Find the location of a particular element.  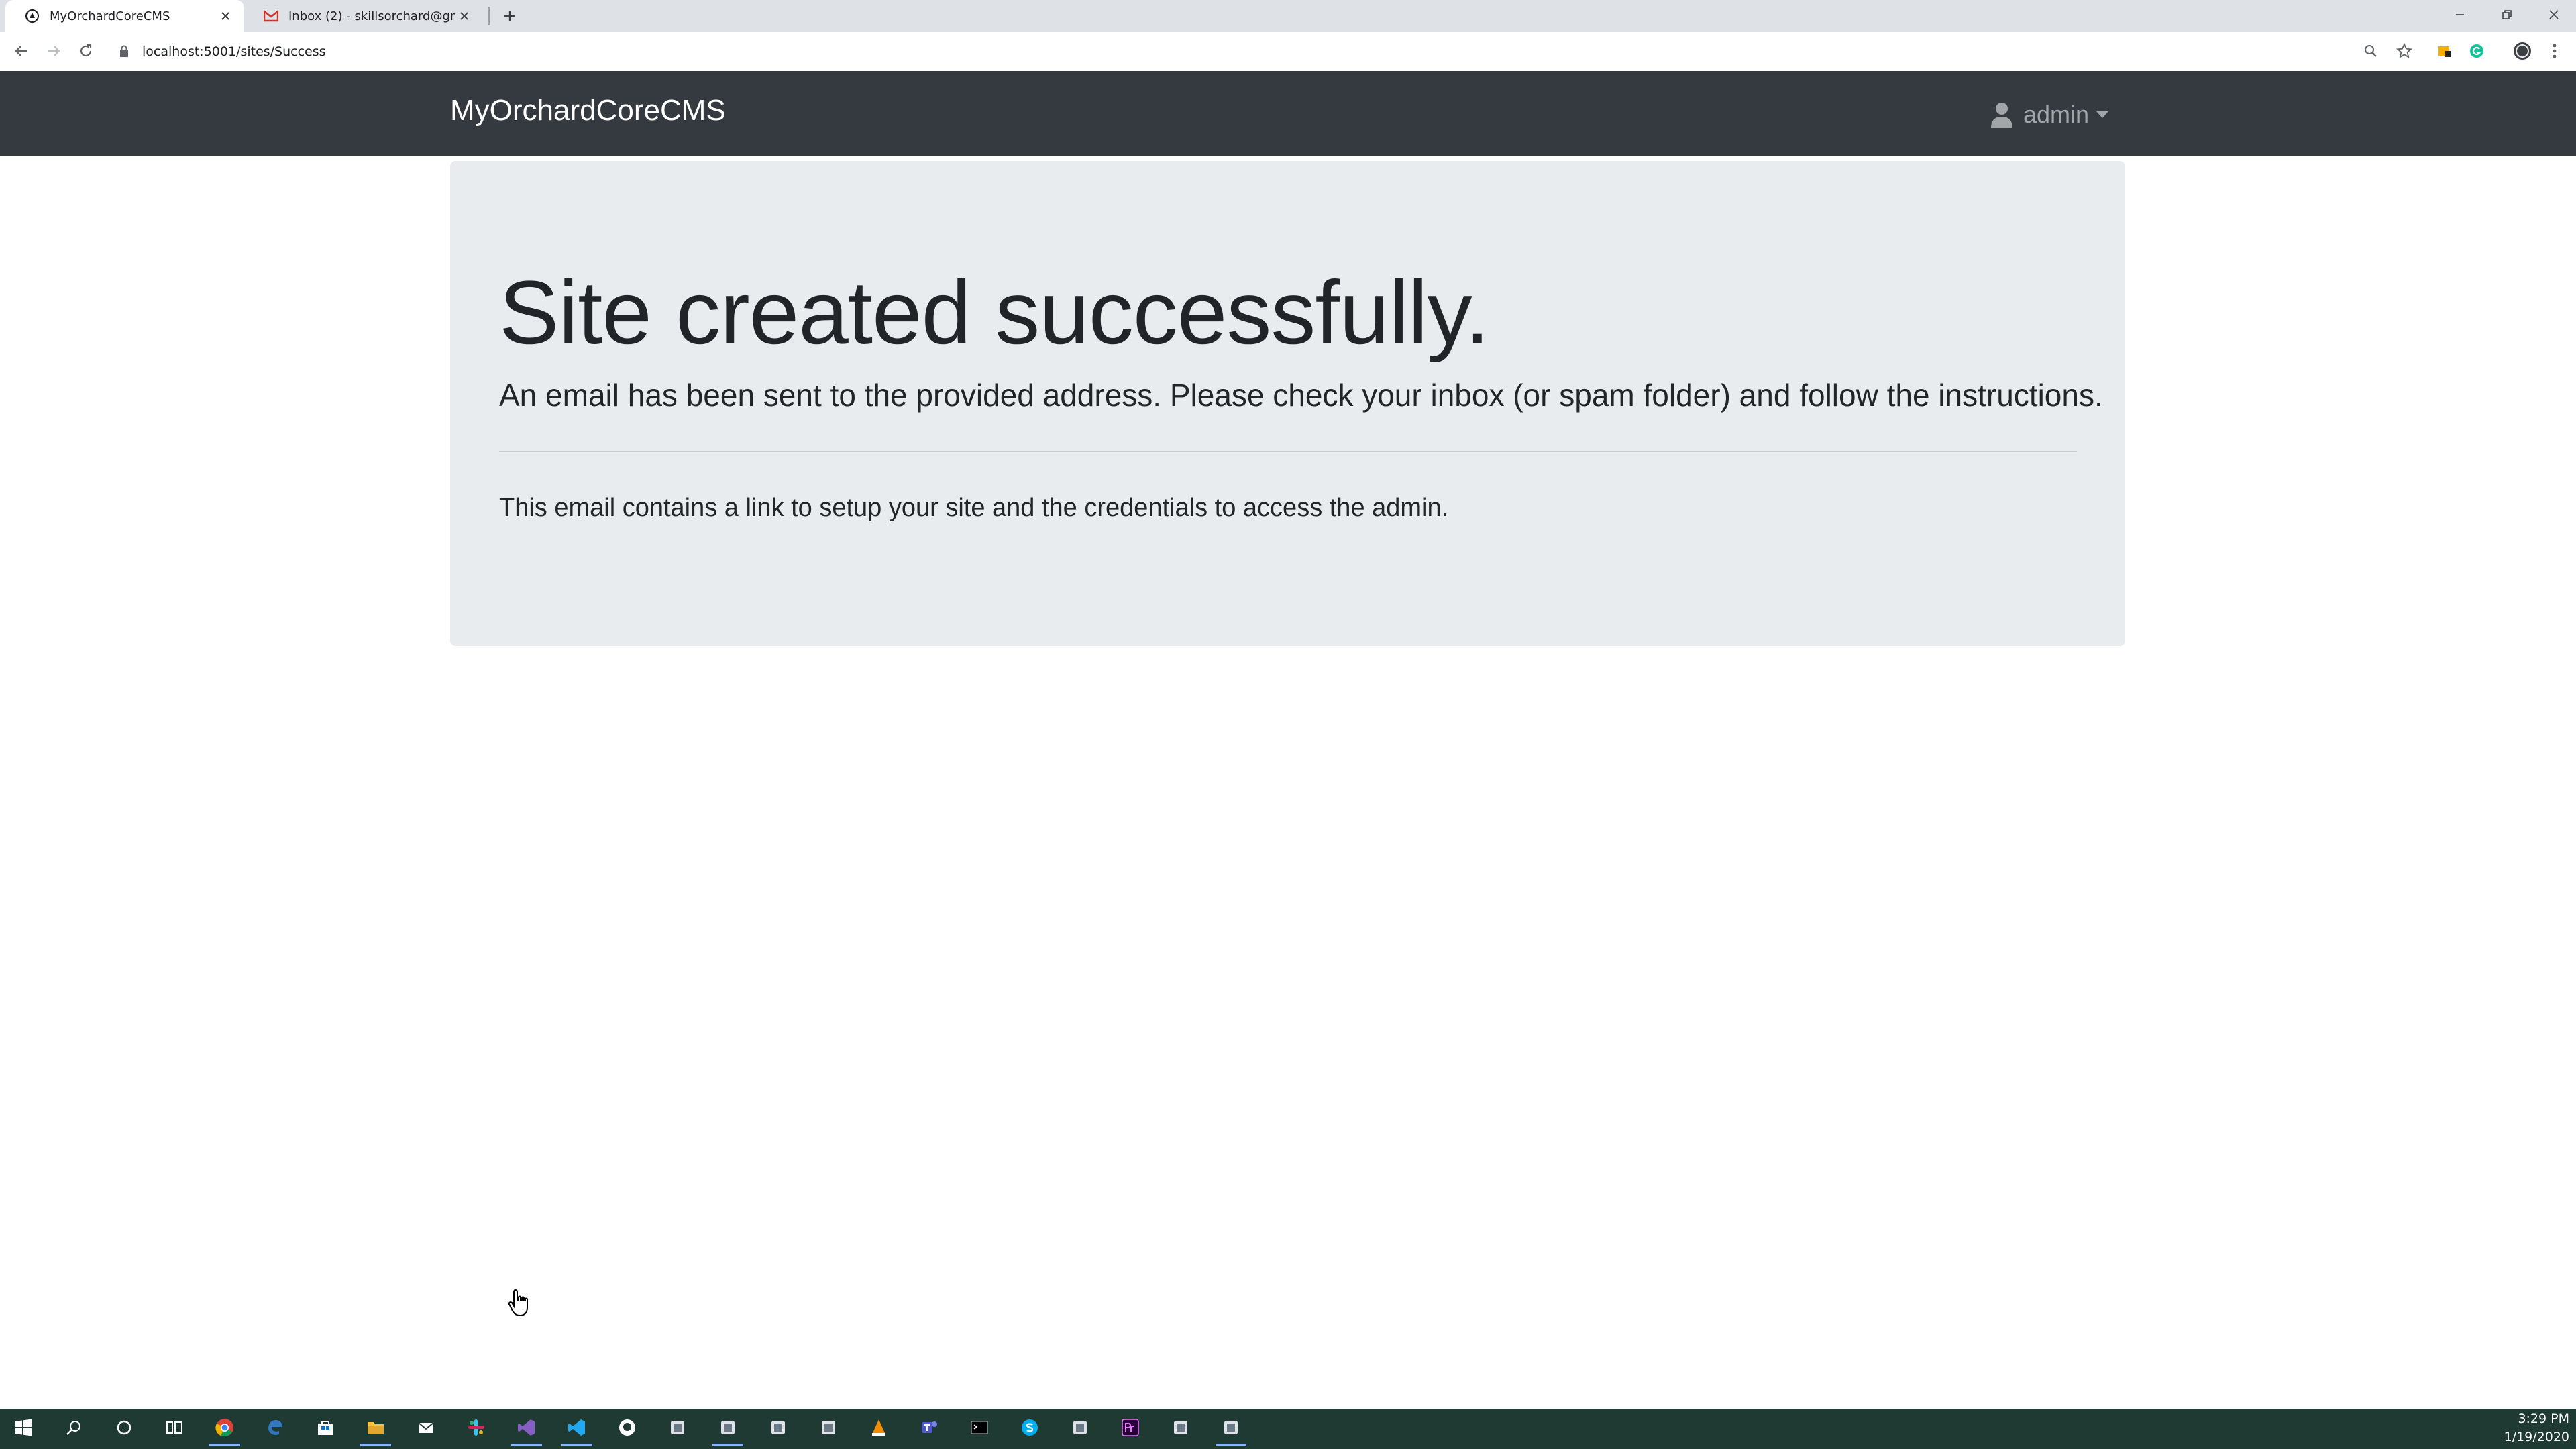

user-menu-label: admin is located at coordinates (2056, 114).